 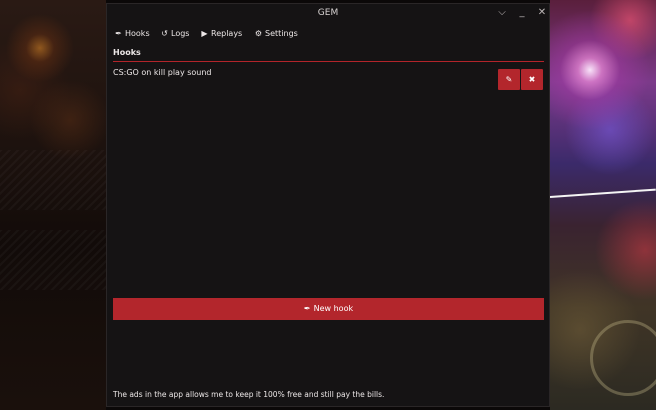 I want to click on menu-item-settings: ⚙ Settings, so click(x=276, y=34).